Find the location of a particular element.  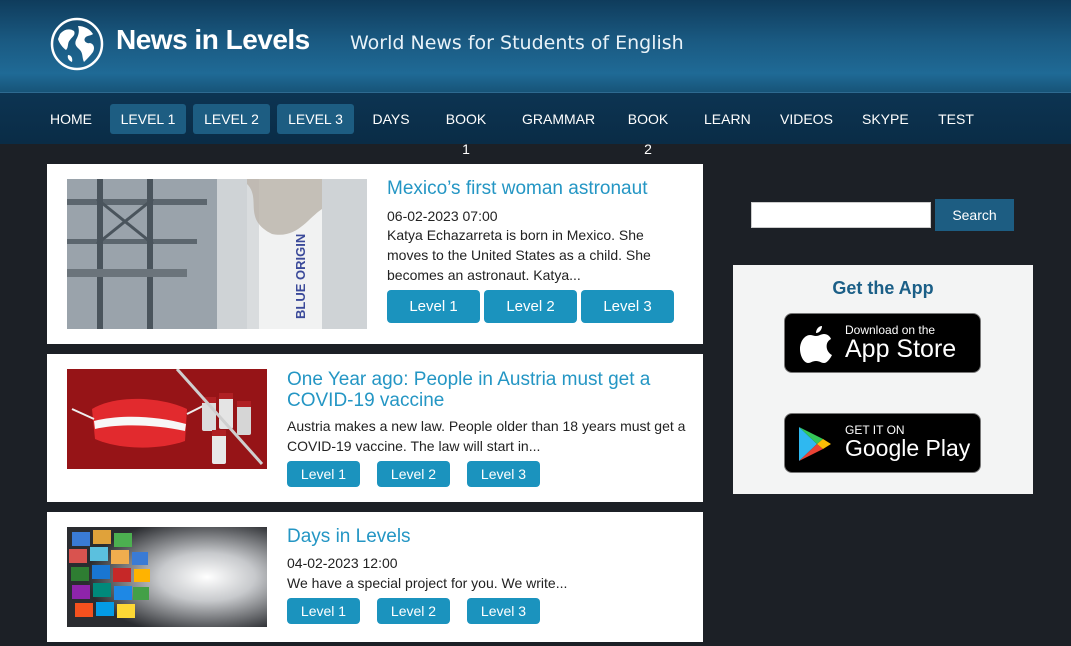

article-title: Mexico’s first woman astronaut is located at coordinates (537, 188).